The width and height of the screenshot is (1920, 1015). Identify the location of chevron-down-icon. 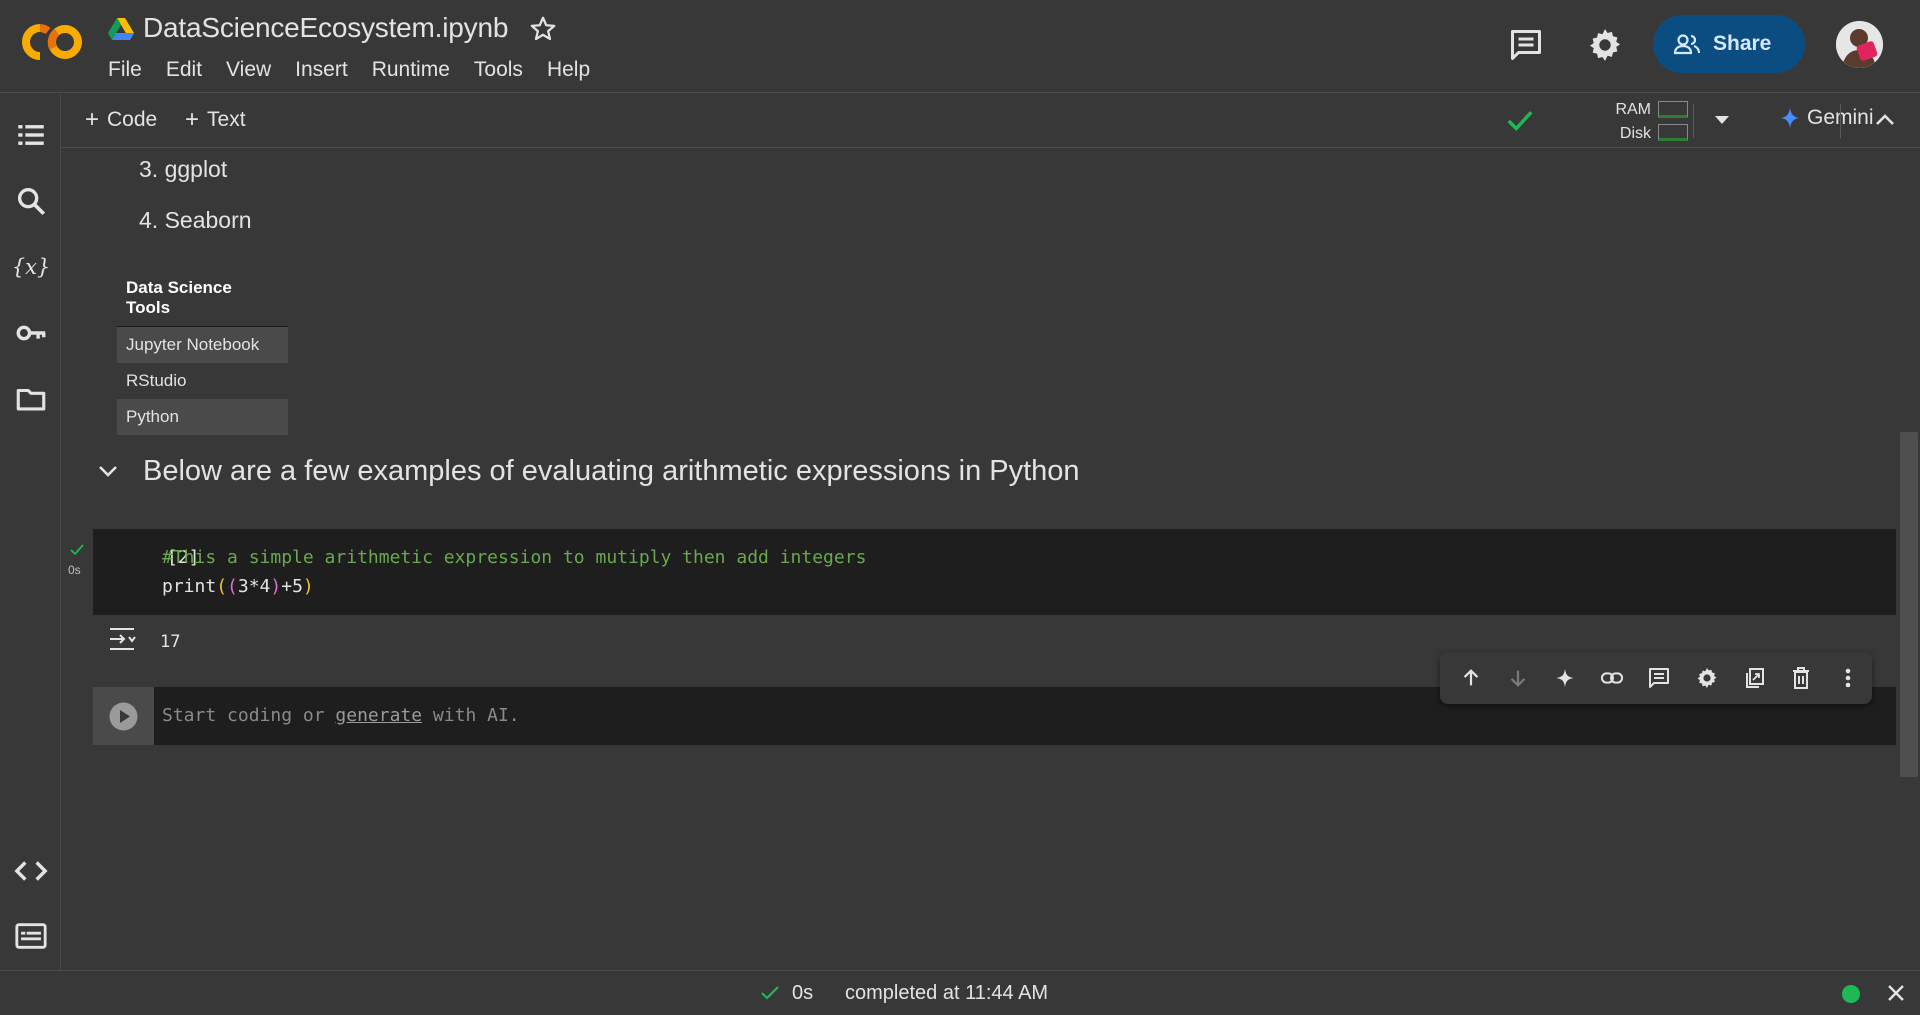
(108, 471).